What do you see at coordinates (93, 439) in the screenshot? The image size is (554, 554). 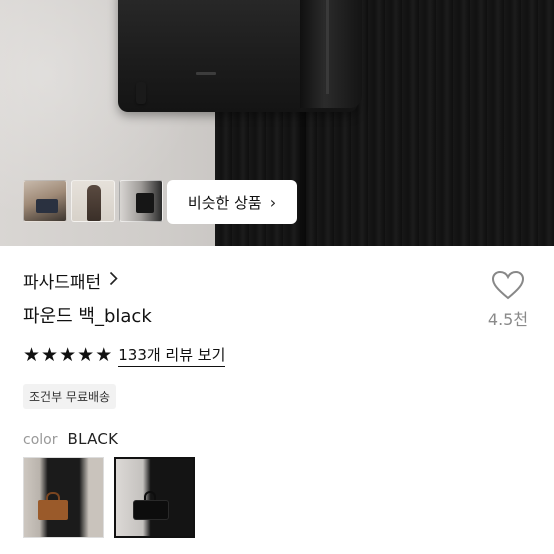 I see `color-value: BLACK` at bounding box center [93, 439].